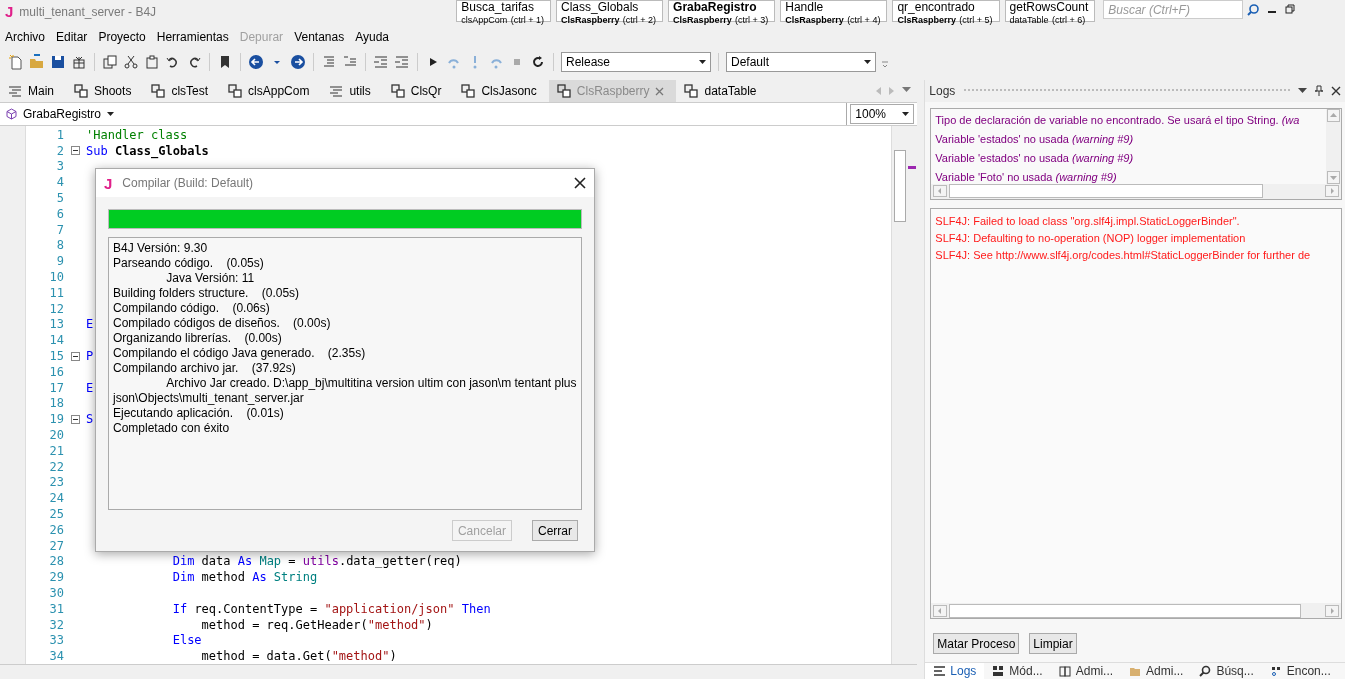  I want to click on output-line: Compilando código. (0.06s), so click(192, 308).